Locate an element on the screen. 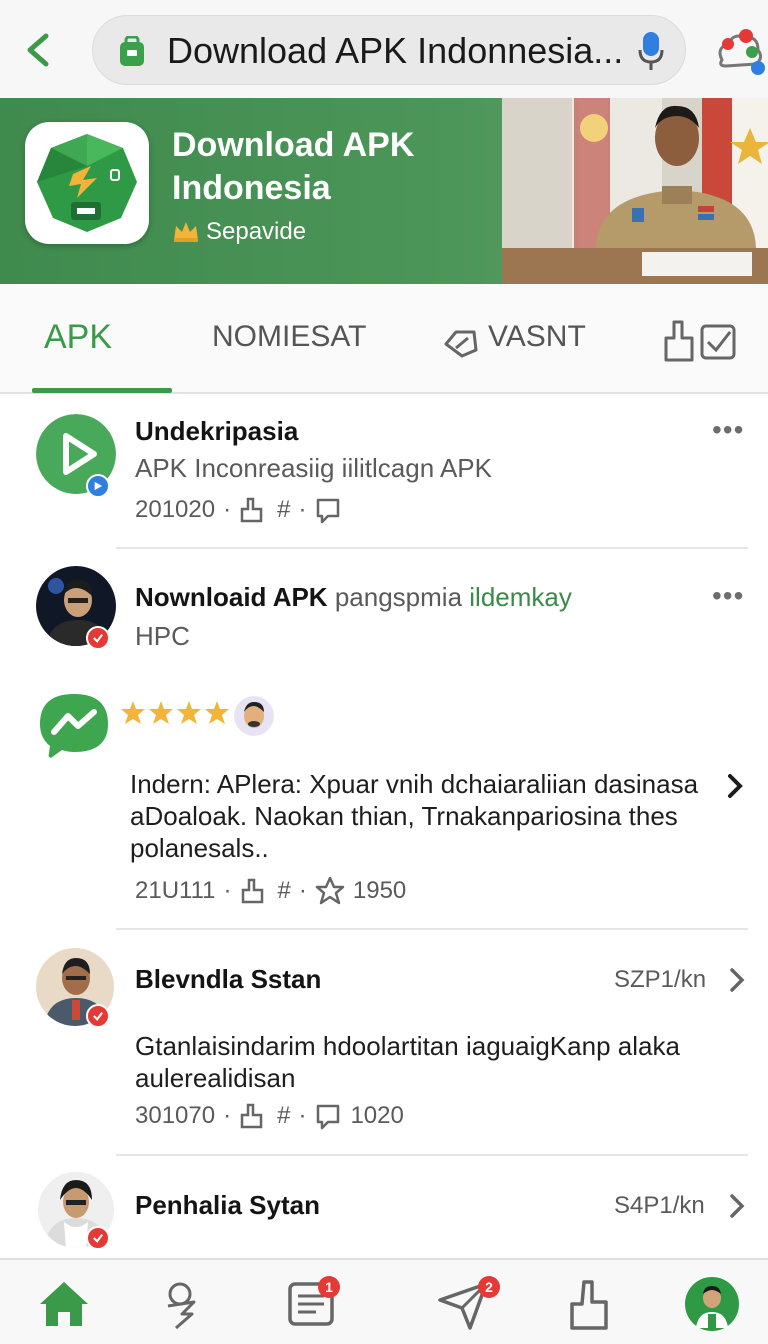 Image resolution: width=768 pixels, height=1344 pixels. banner-app-title: Download APK Indonesia is located at coordinates (293, 166).